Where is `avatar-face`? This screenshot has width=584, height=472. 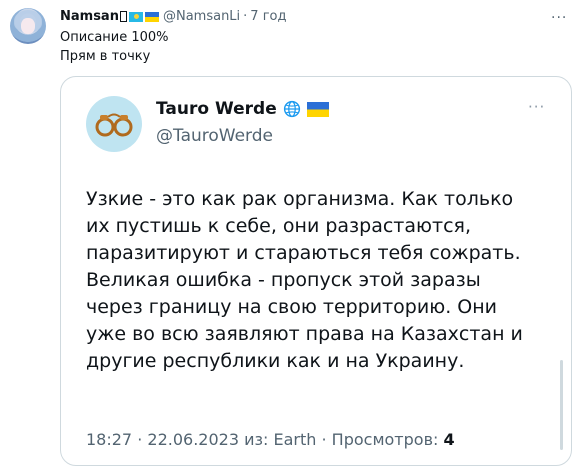 avatar-face is located at coordinates (28, 26).